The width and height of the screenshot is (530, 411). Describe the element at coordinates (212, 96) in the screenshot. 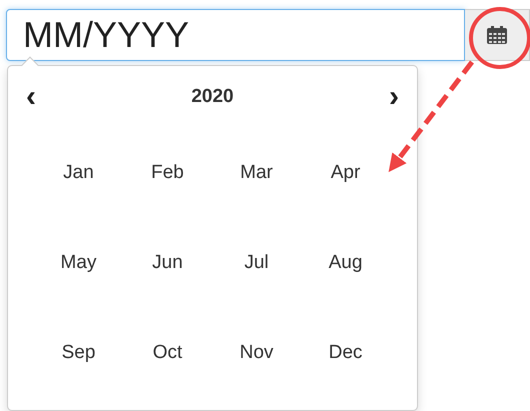

I see `year-label: 2020` at that location.